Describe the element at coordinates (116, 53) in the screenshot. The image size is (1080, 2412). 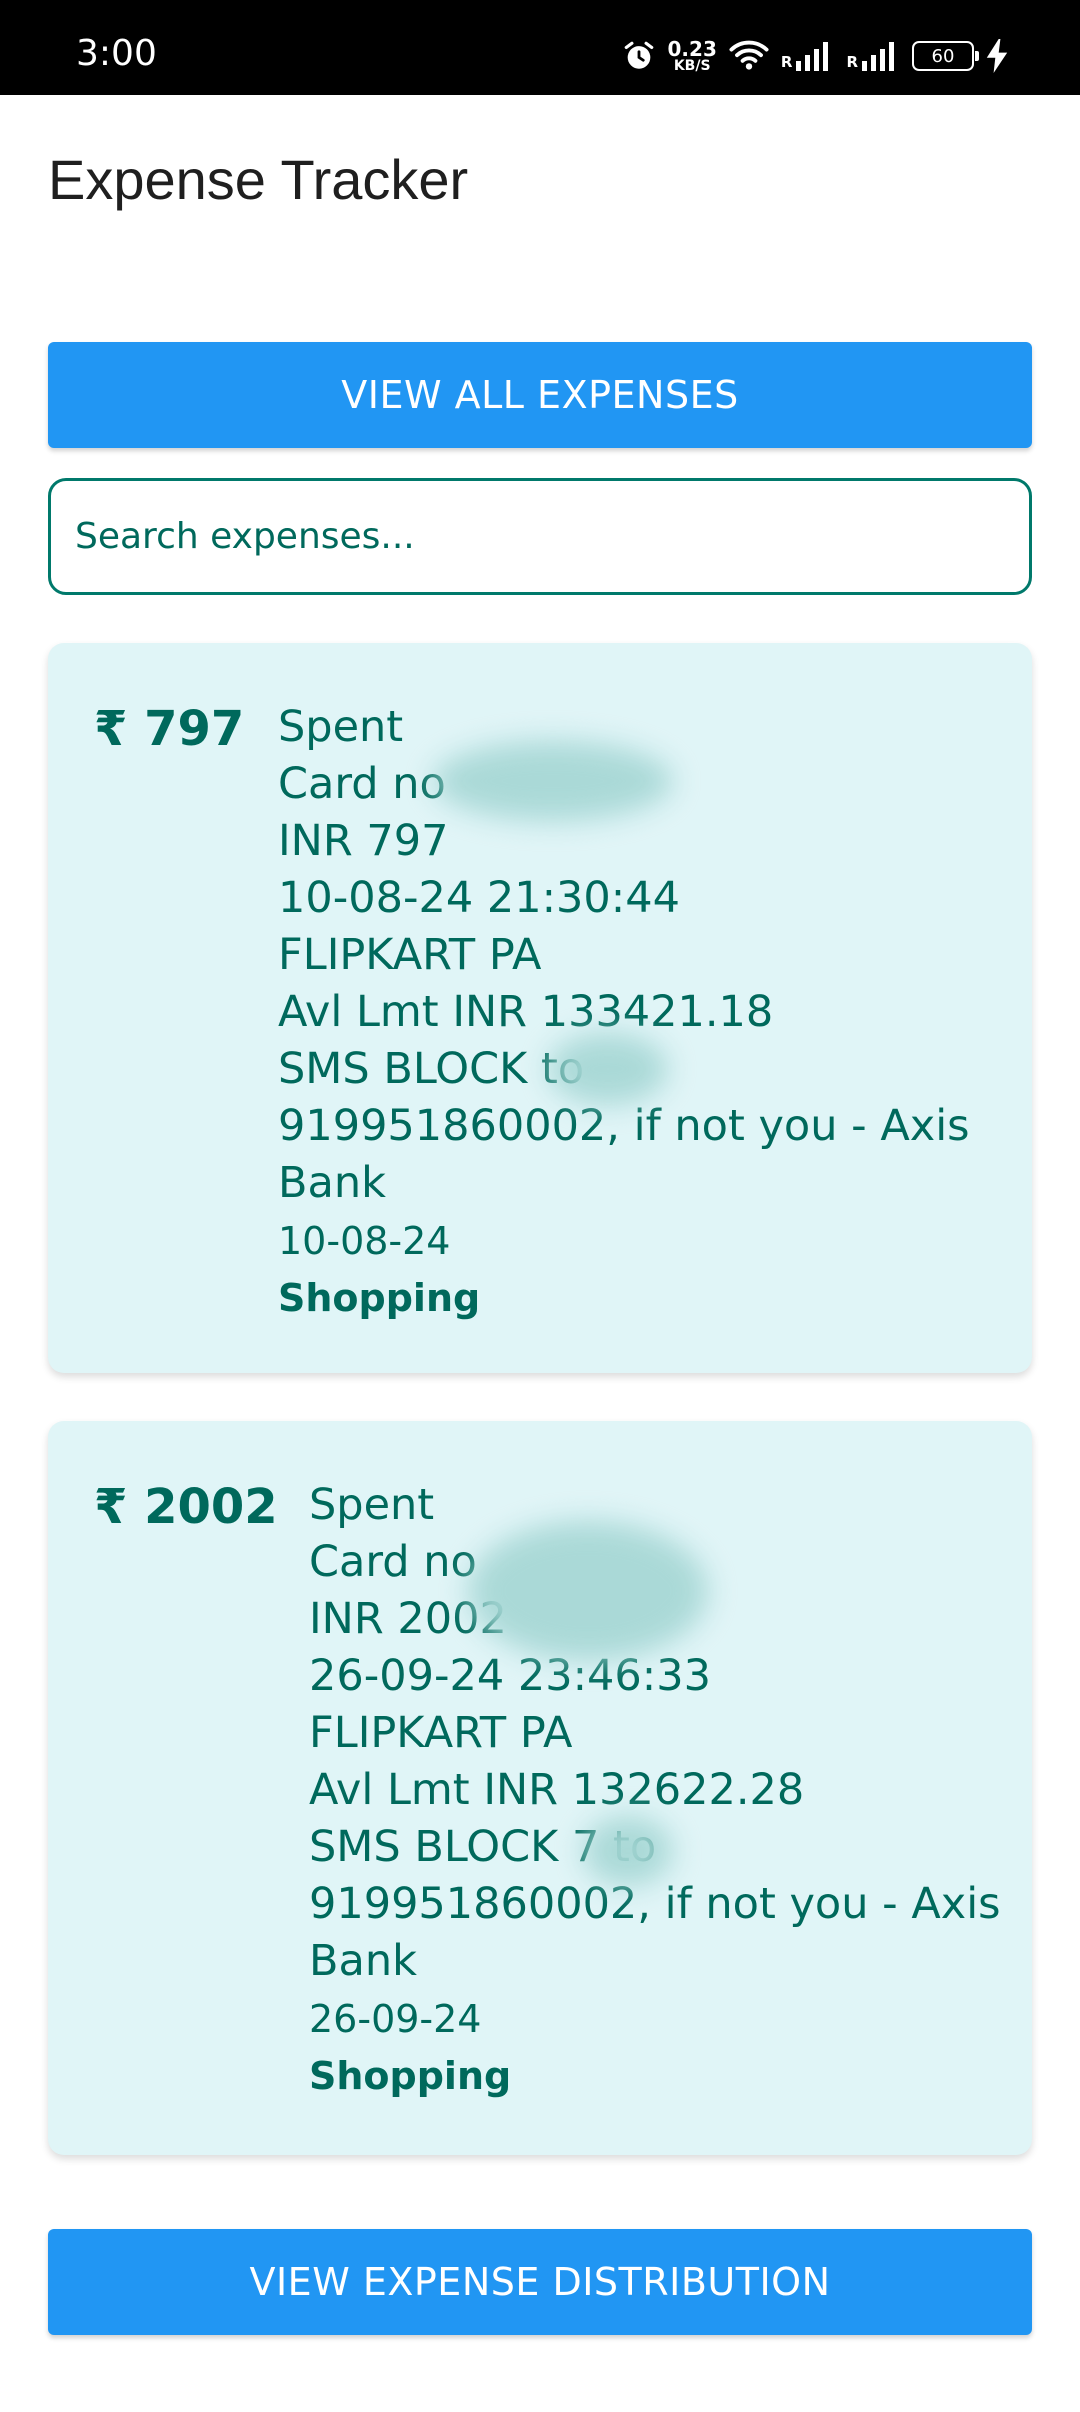
I see `status-time: 3:00` at that location.